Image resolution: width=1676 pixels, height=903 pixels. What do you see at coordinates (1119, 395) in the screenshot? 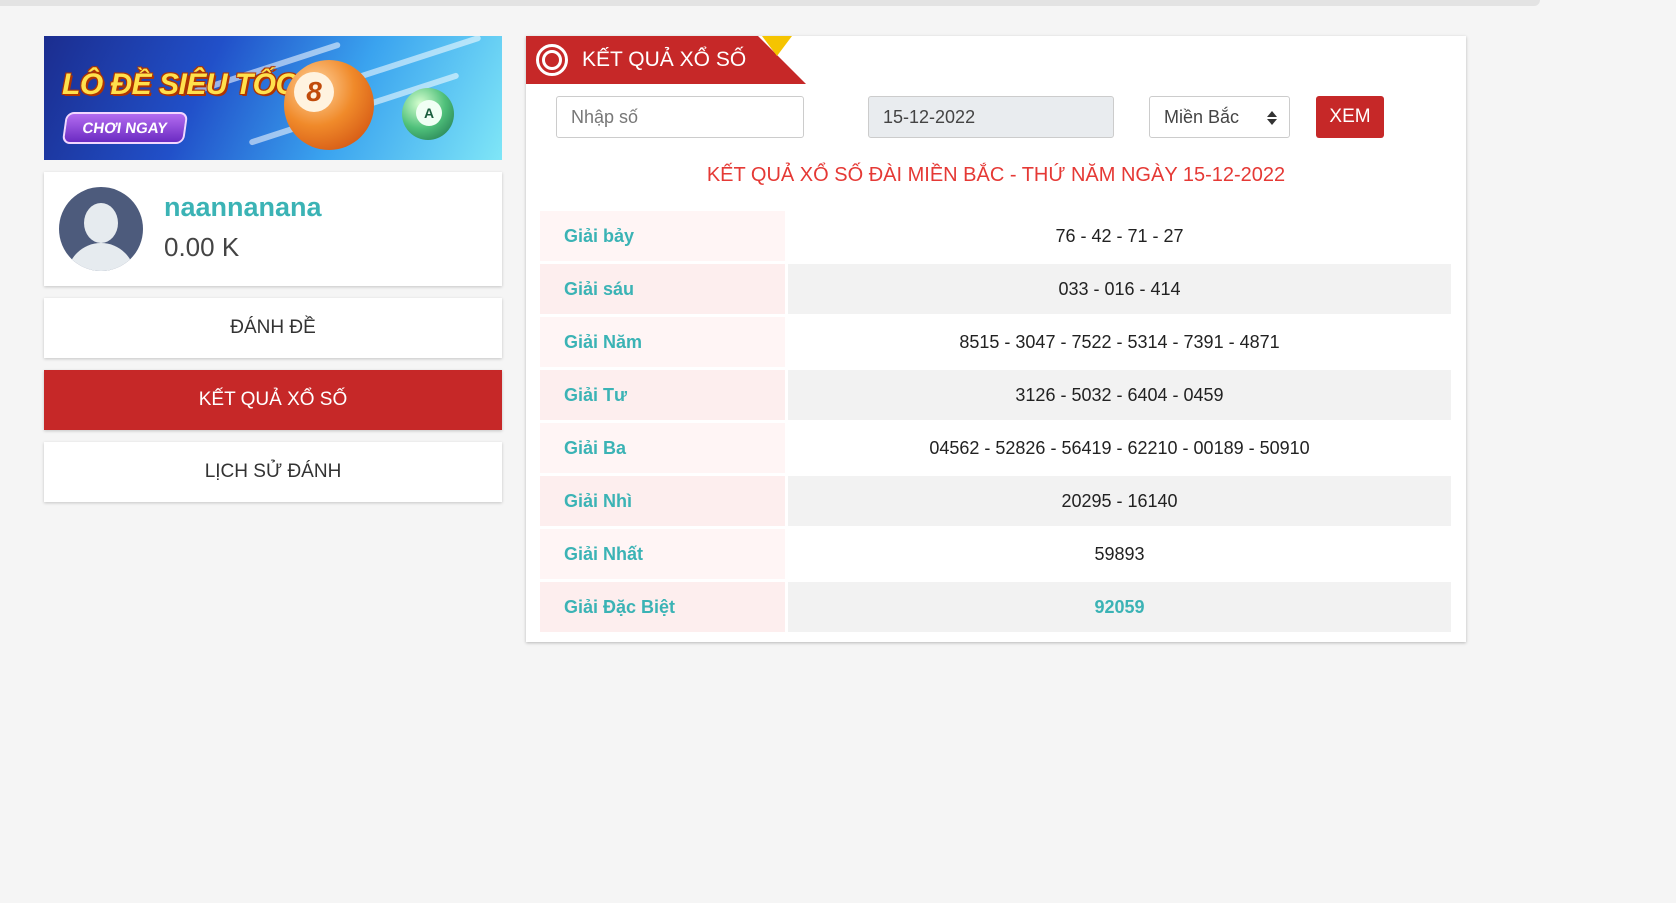
I see `prize-numbers: 3126 - 5032 - 6404 - 0459` at bounding box center [1119, 395].